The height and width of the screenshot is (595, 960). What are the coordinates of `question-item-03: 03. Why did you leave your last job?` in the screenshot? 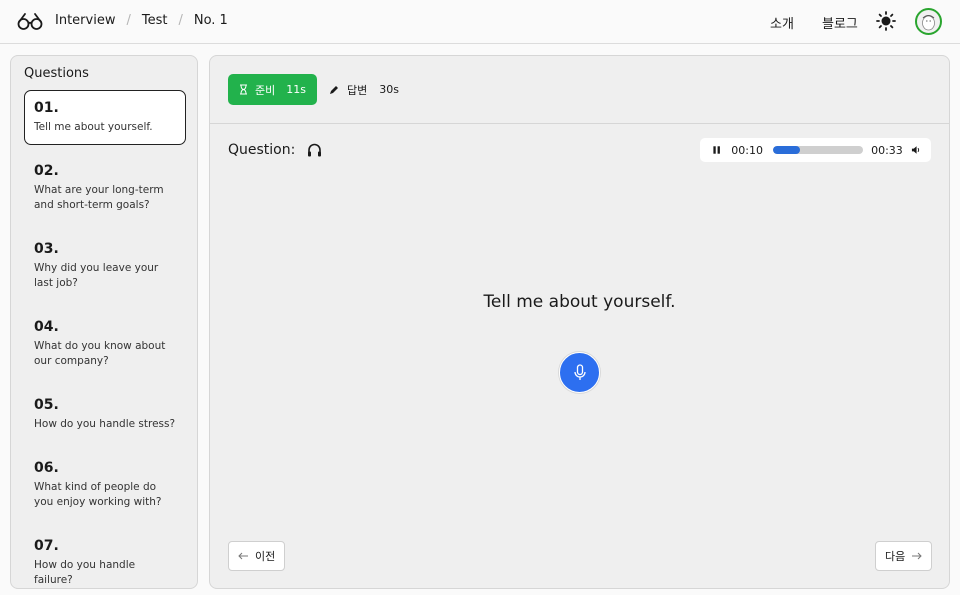 It's located at (105, 266).